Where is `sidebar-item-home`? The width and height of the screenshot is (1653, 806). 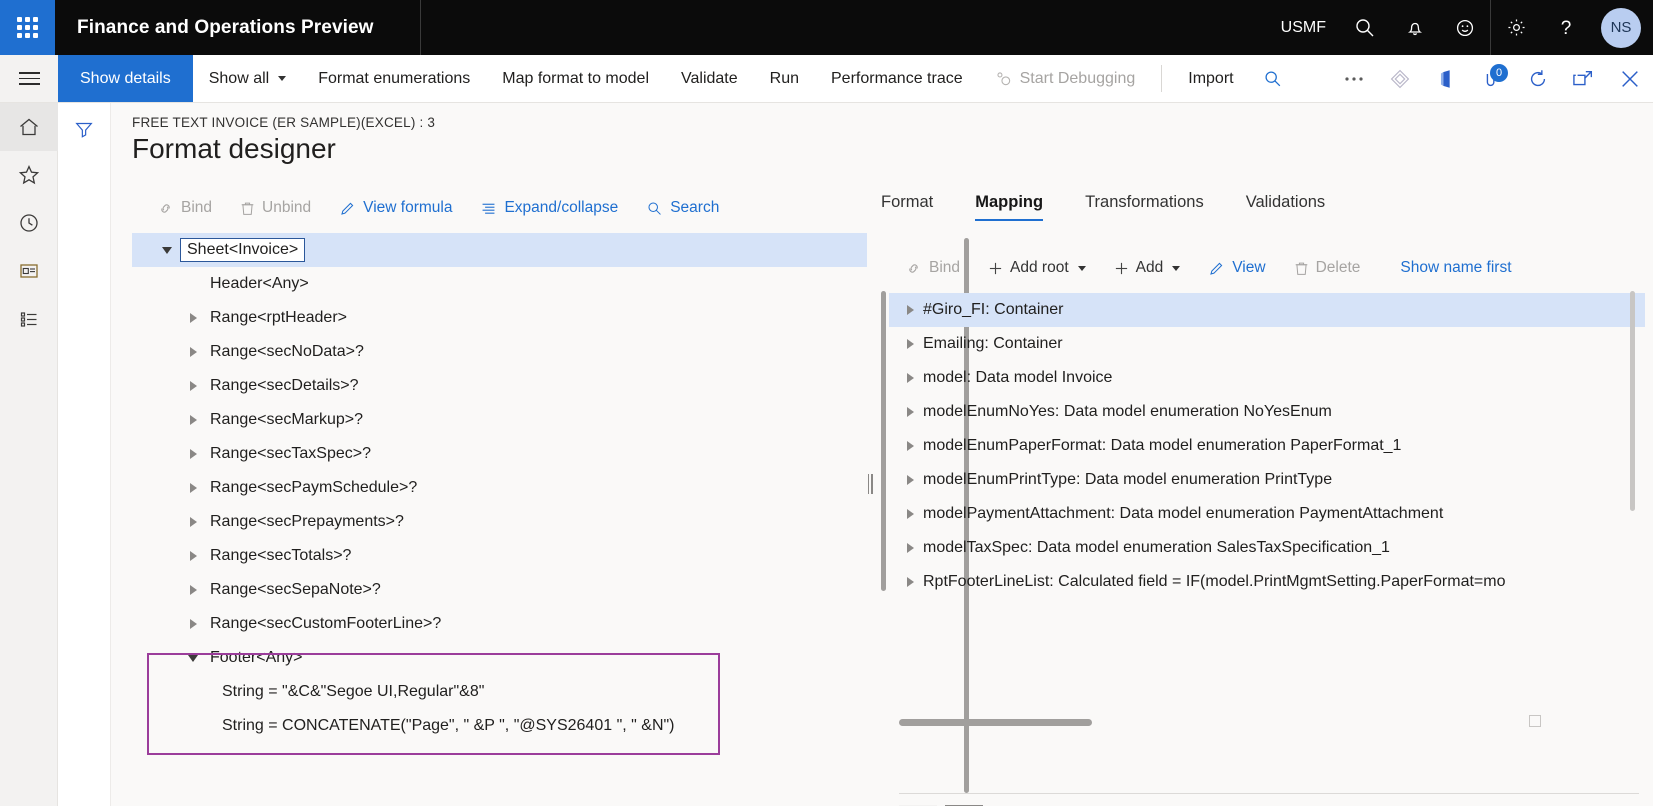 sidebar-item-home is located at coordinates (29, 127).